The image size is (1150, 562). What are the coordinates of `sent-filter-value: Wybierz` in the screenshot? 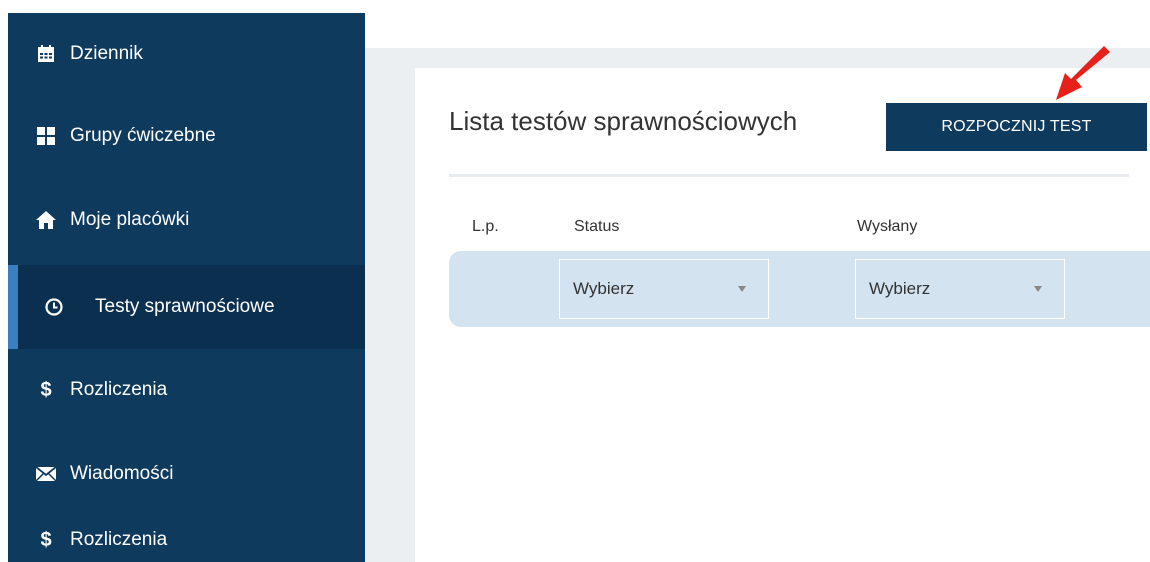 It's located at (900, 288).